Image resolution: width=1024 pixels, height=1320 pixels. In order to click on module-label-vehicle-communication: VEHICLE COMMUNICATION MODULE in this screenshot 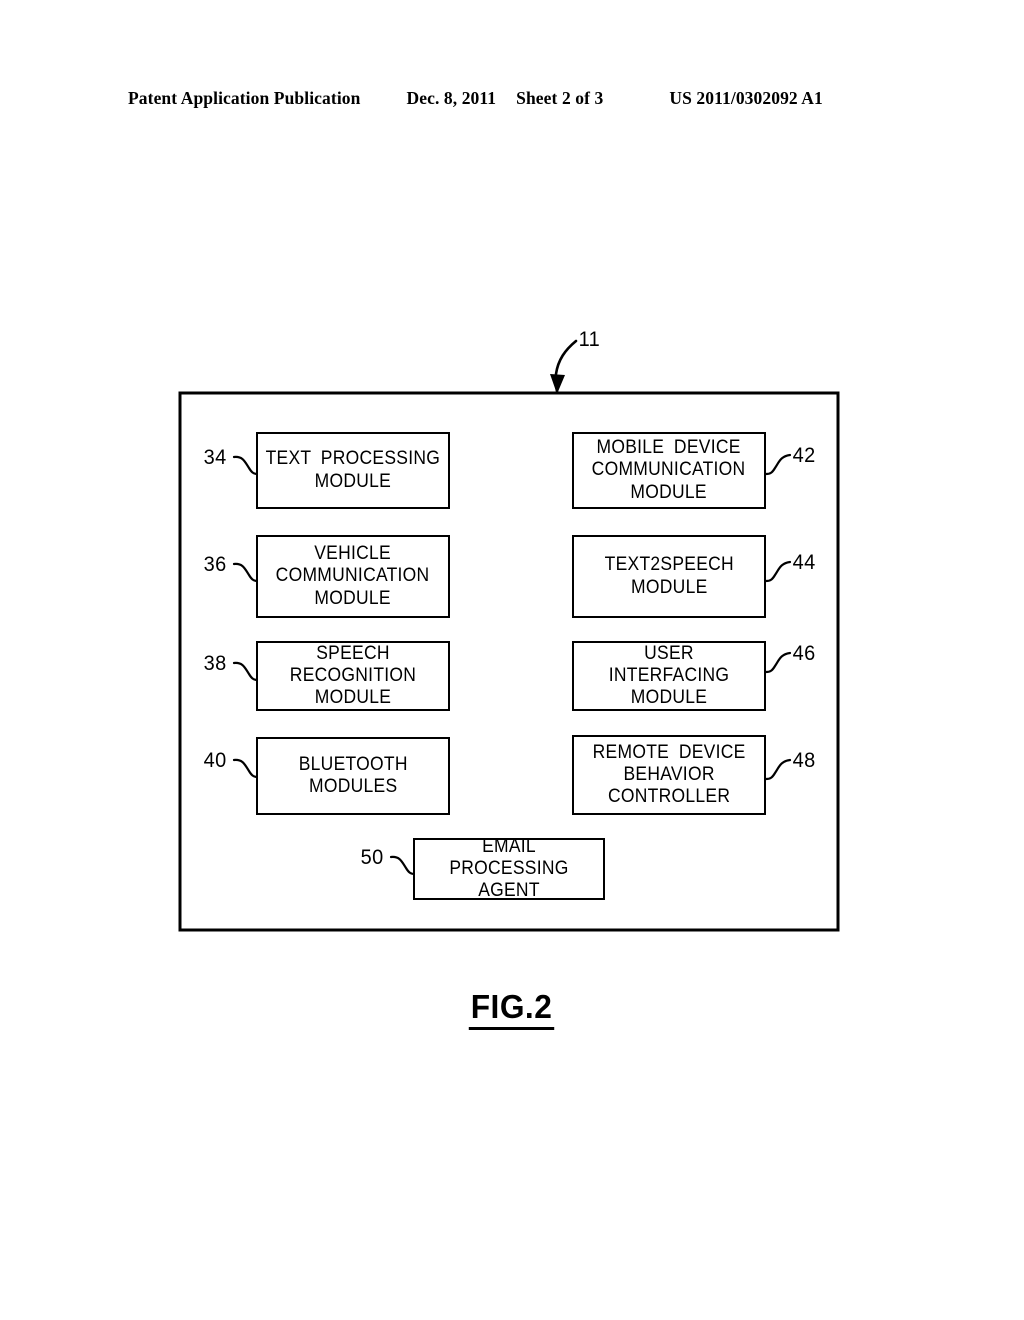, I will do `click(353, 576)`.